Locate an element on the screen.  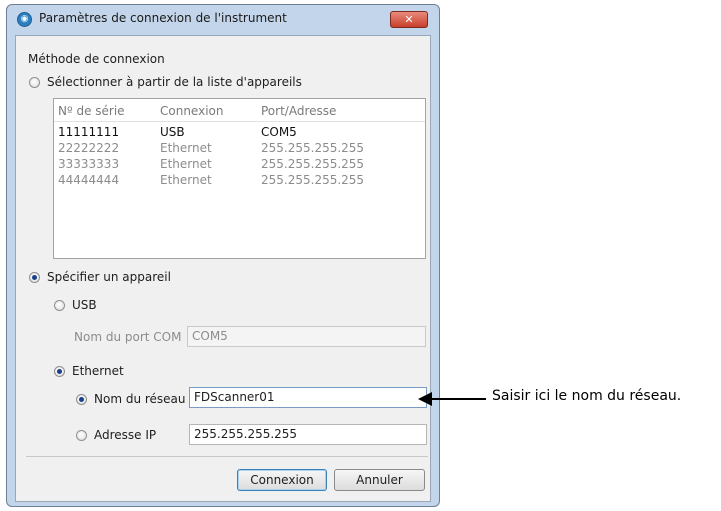
com-port-label: Nom du port COM is located at coordinates (128, 337).